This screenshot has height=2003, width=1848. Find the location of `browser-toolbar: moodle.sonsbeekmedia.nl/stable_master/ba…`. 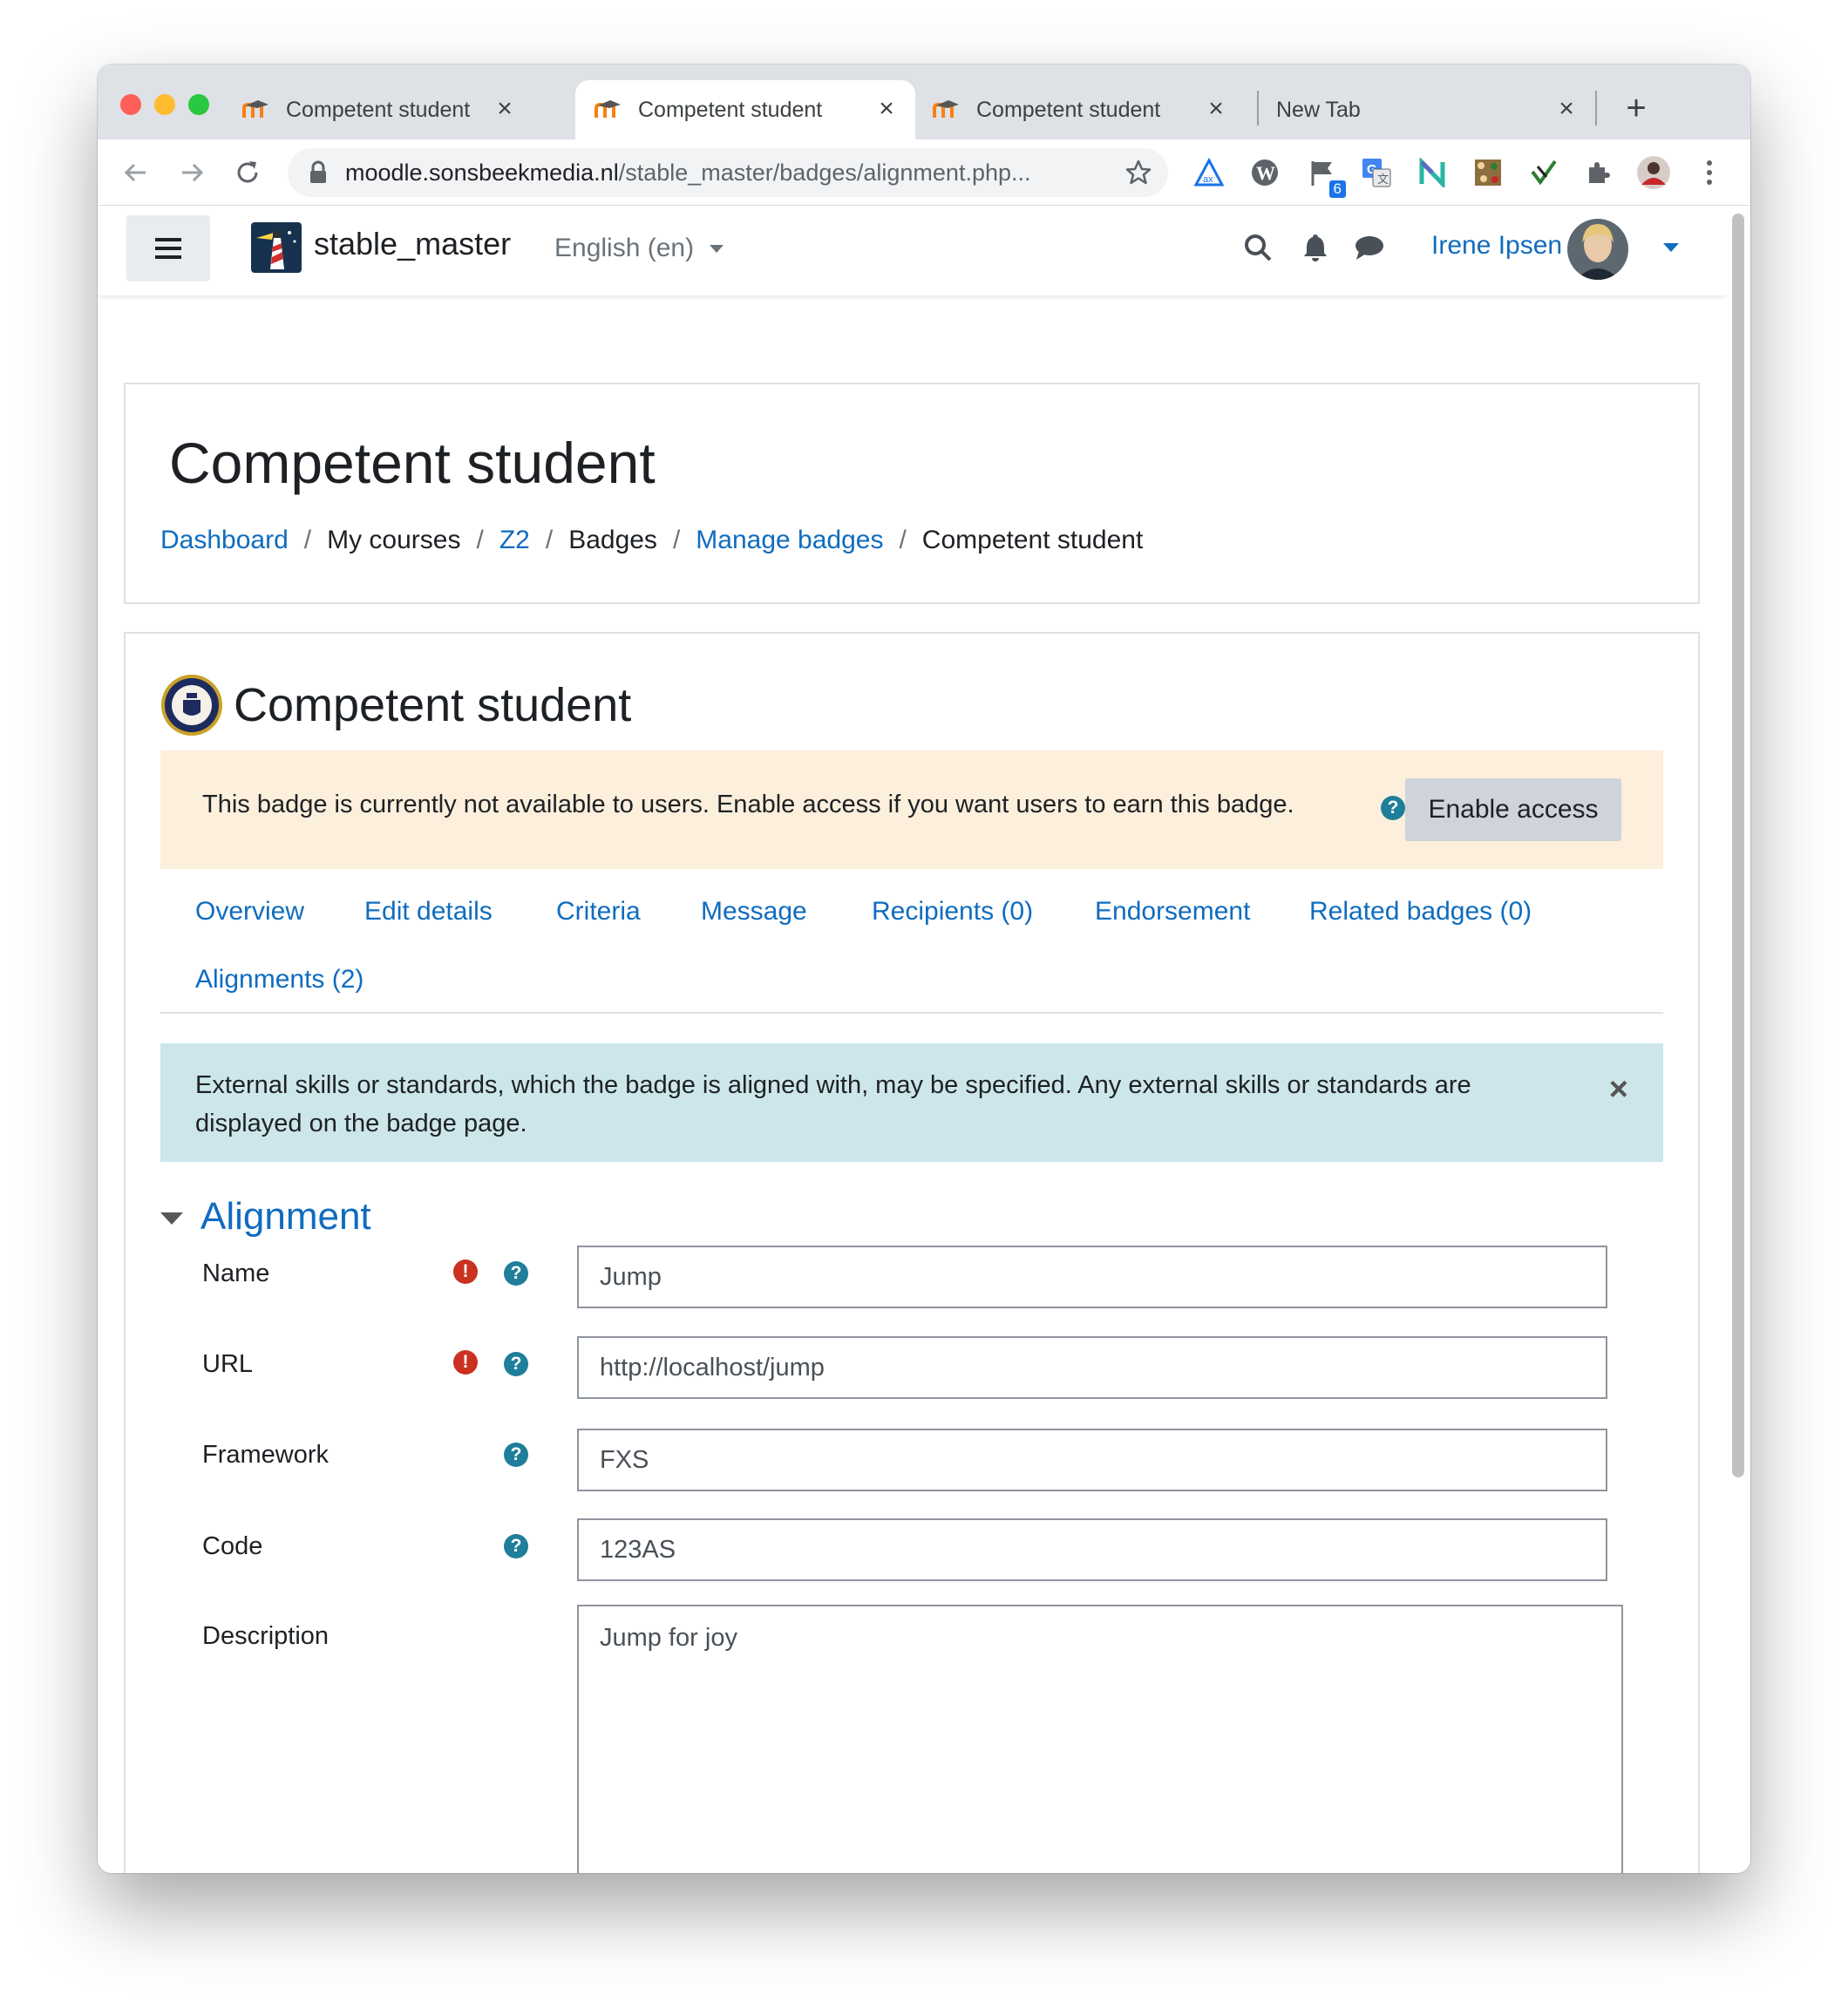

browser-toolbar: moodle.sonsbeekmedia.nl/stable_master/ba… is located at coordinates (924, 172).